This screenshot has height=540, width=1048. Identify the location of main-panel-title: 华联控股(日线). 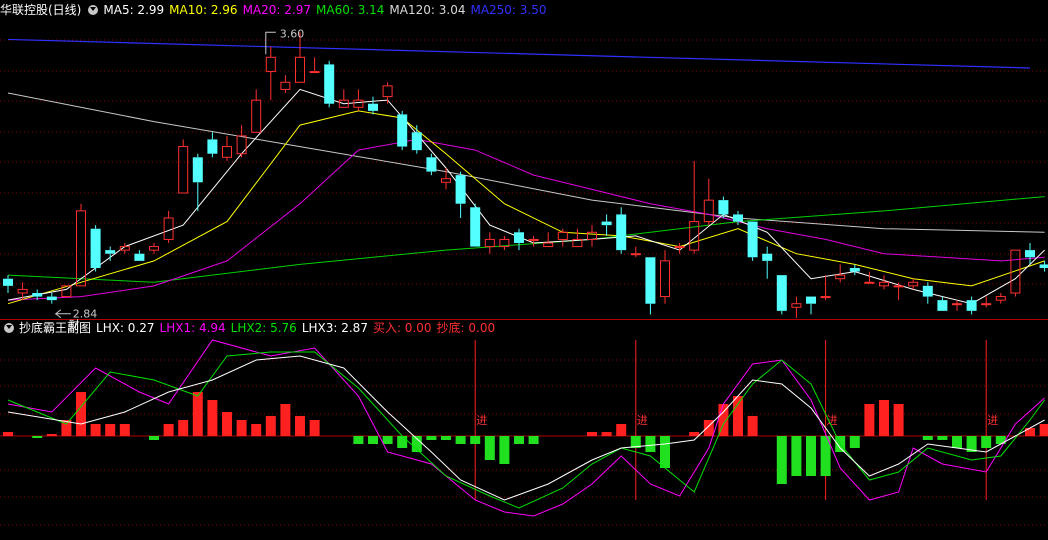
(41, 10).